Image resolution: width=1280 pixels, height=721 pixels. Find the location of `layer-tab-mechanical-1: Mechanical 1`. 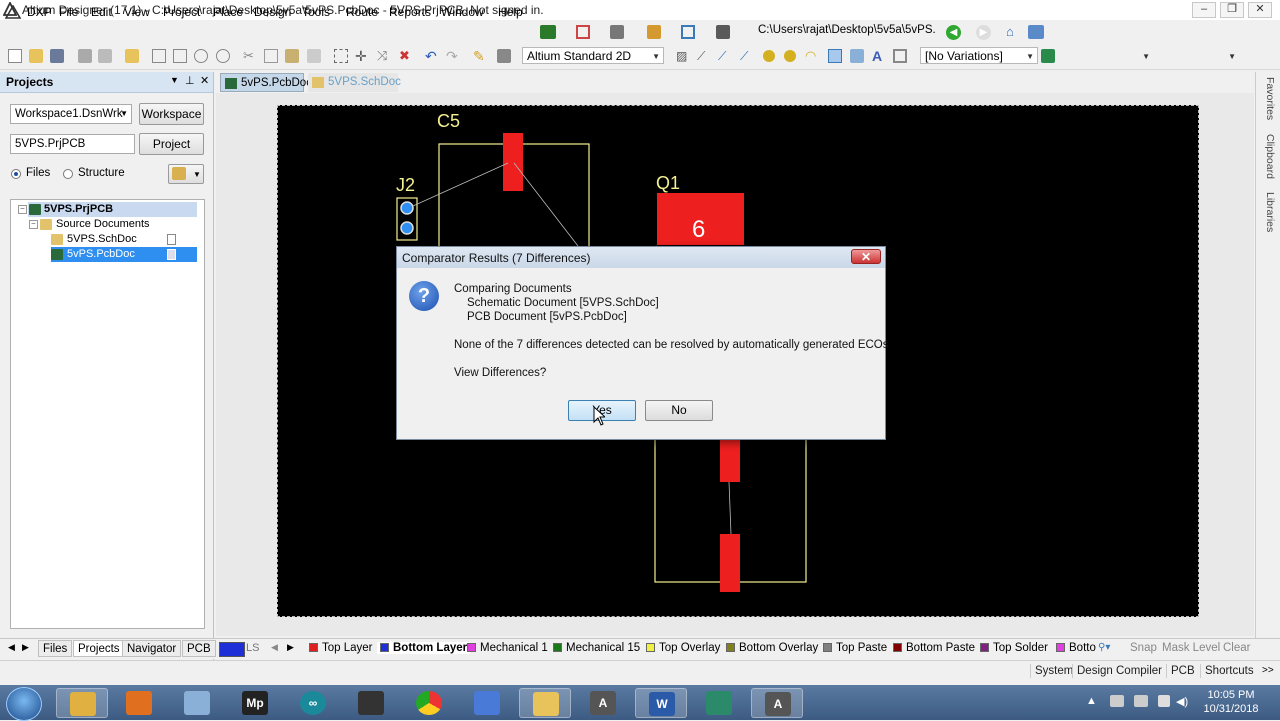

layer-tab-mechanical-1: Mechanical 1 is located at coordinates (507, 648).